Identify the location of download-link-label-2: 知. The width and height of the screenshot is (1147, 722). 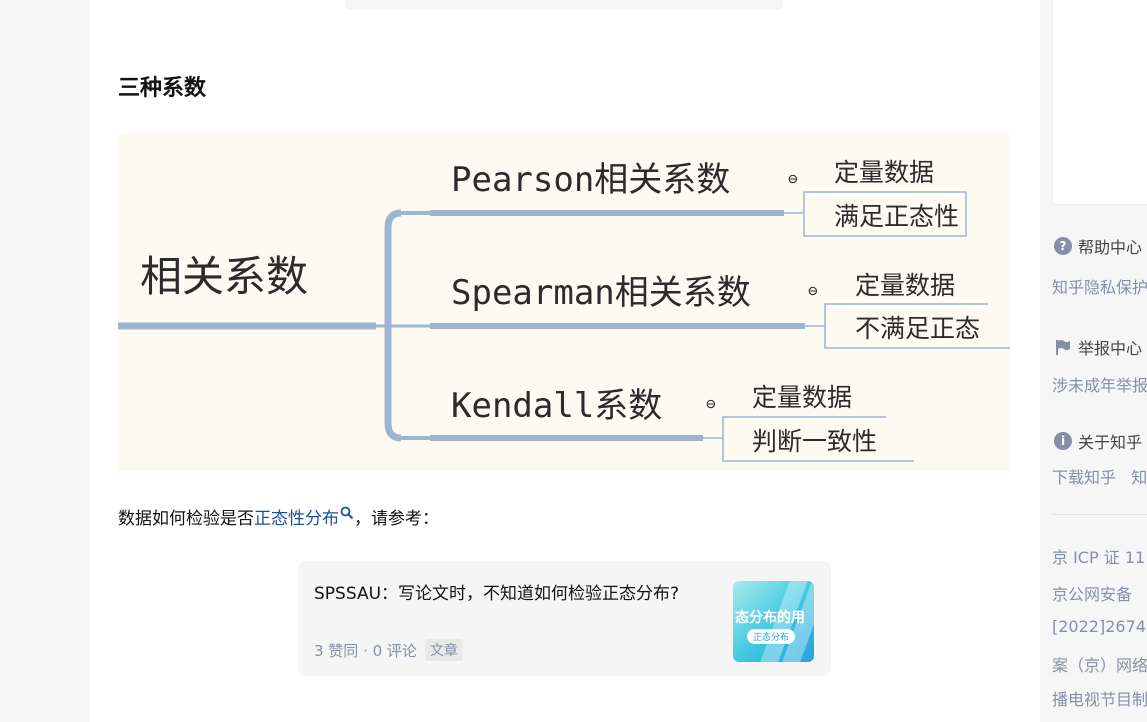
(1139, 477).